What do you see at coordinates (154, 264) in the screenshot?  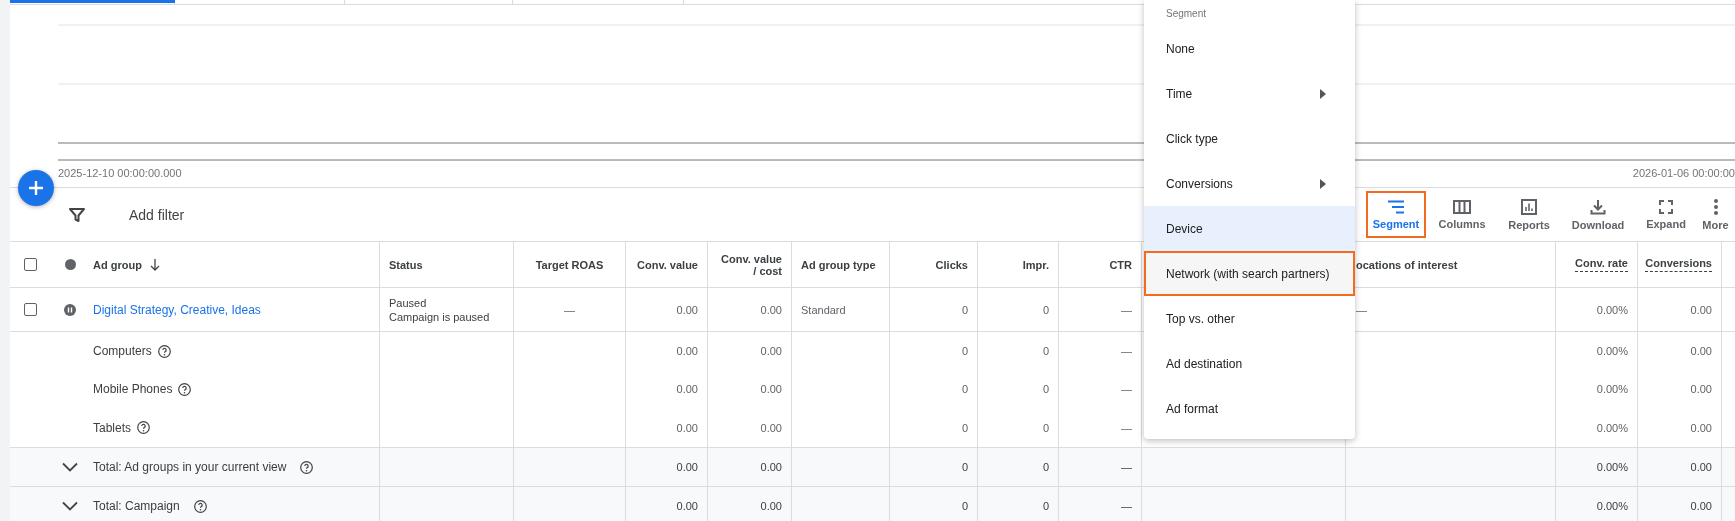 I see `sort-down-arrow-icon` at bounding box center [154, 264].